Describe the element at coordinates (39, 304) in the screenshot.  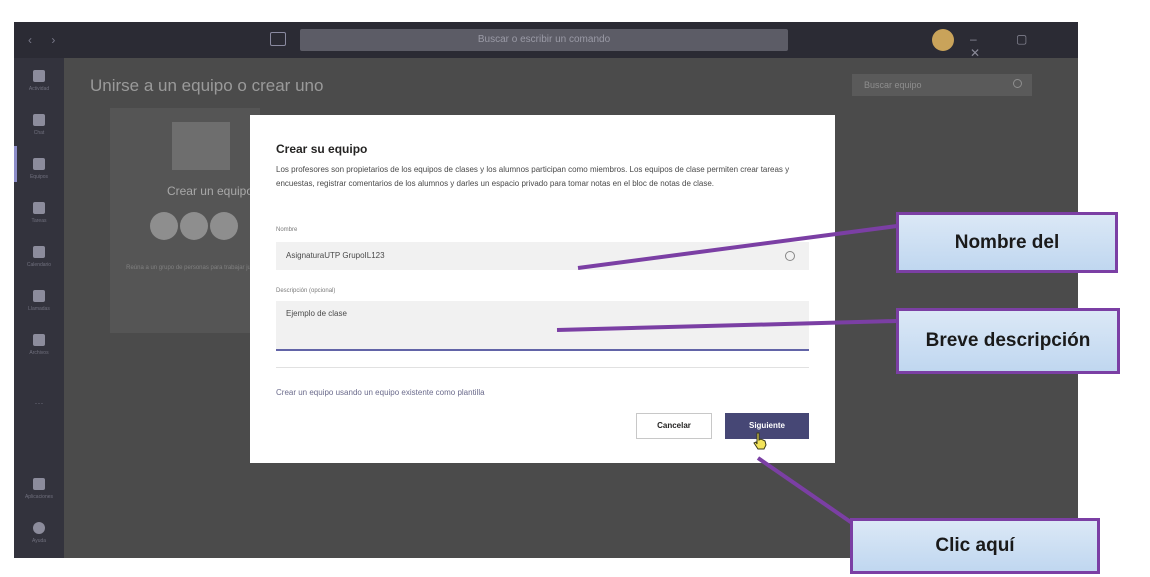
I see `rail-item-calls: Llamadas` at that location.